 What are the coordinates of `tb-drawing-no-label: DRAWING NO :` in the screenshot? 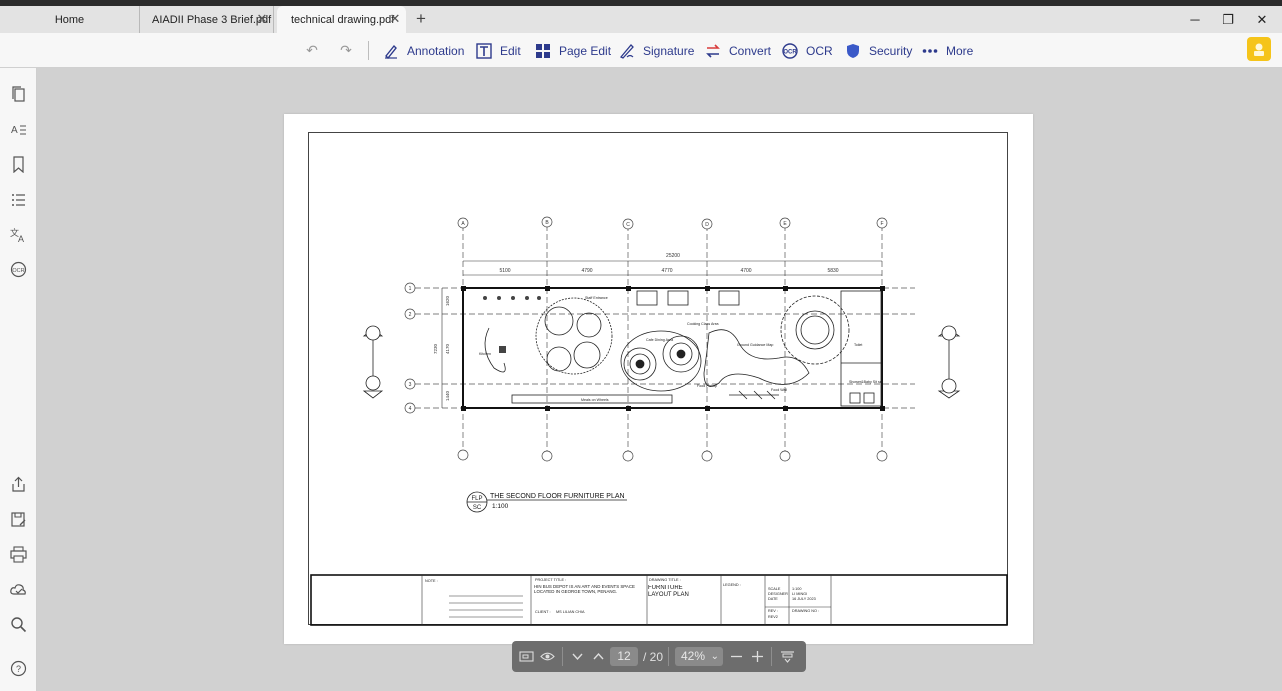 It's located at (805, 611).